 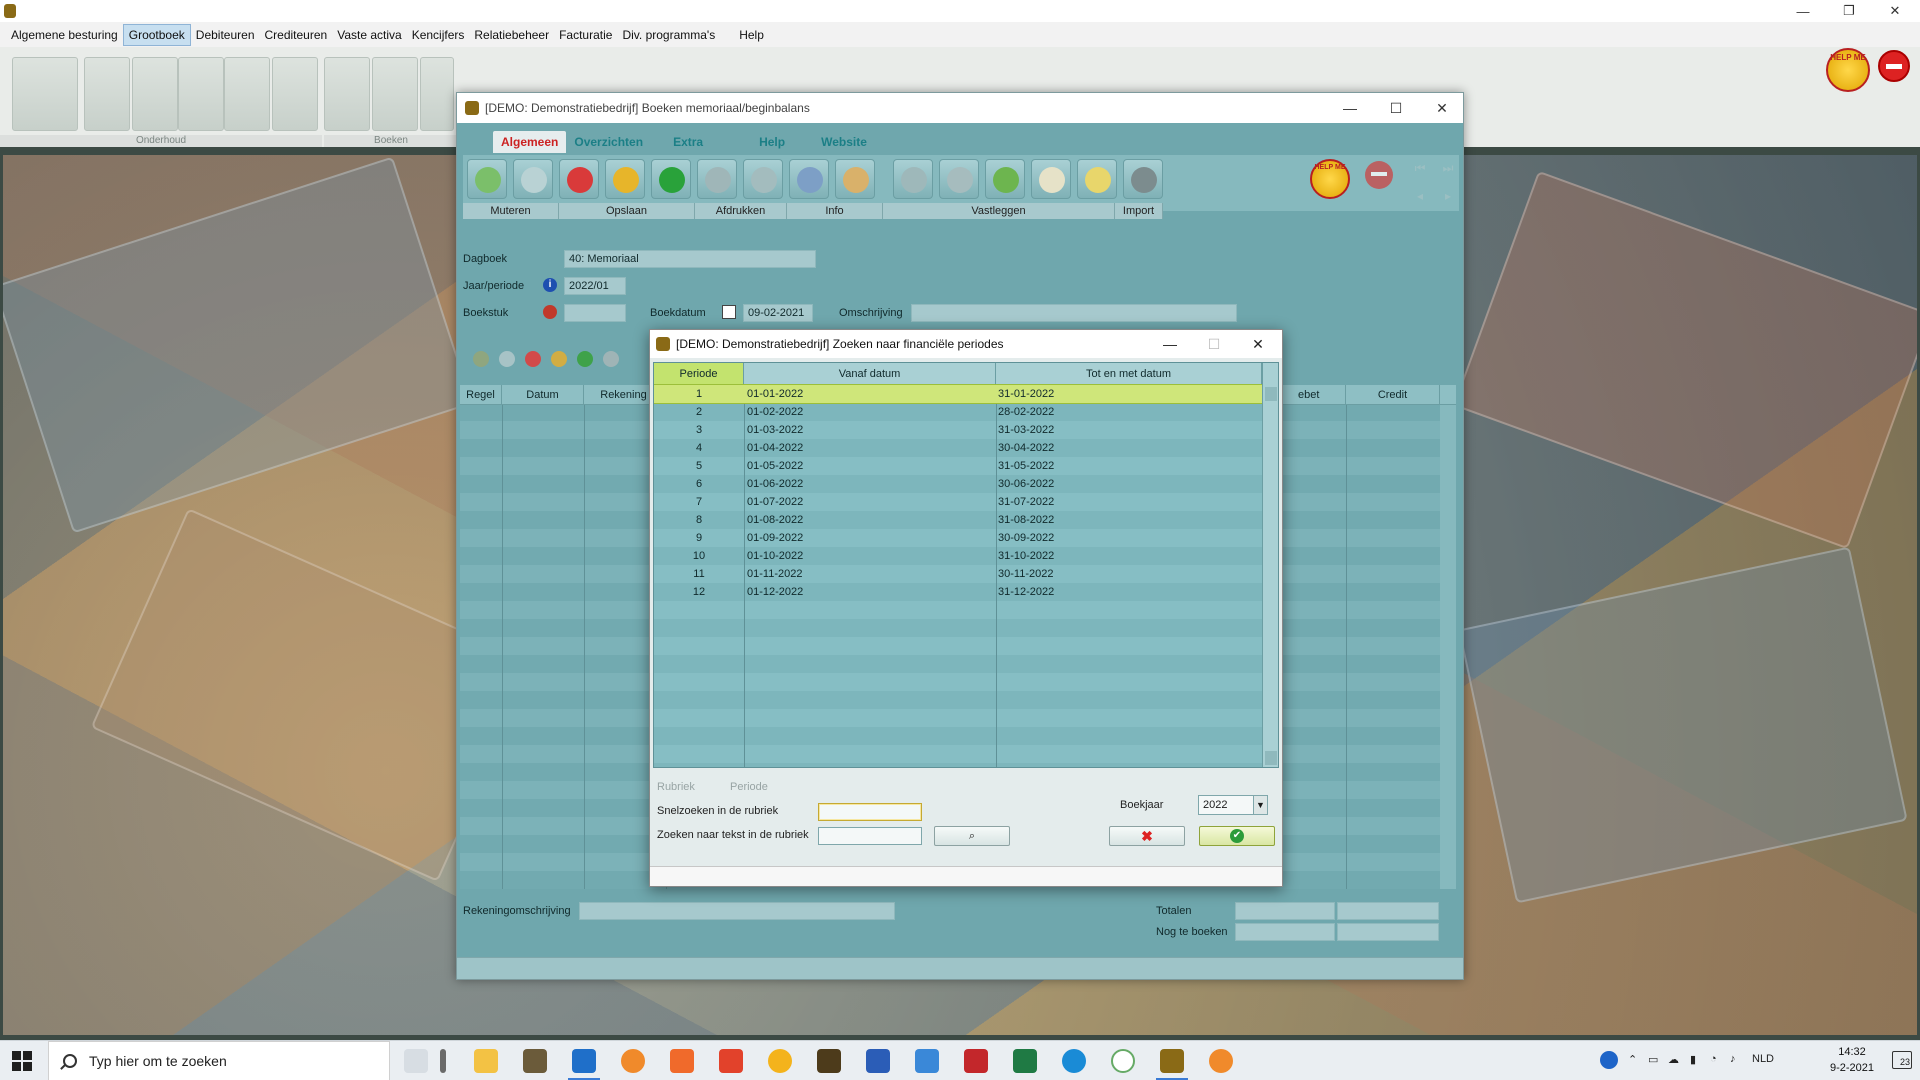 I want to click on widget-icon, so click(x=443, y=1061).